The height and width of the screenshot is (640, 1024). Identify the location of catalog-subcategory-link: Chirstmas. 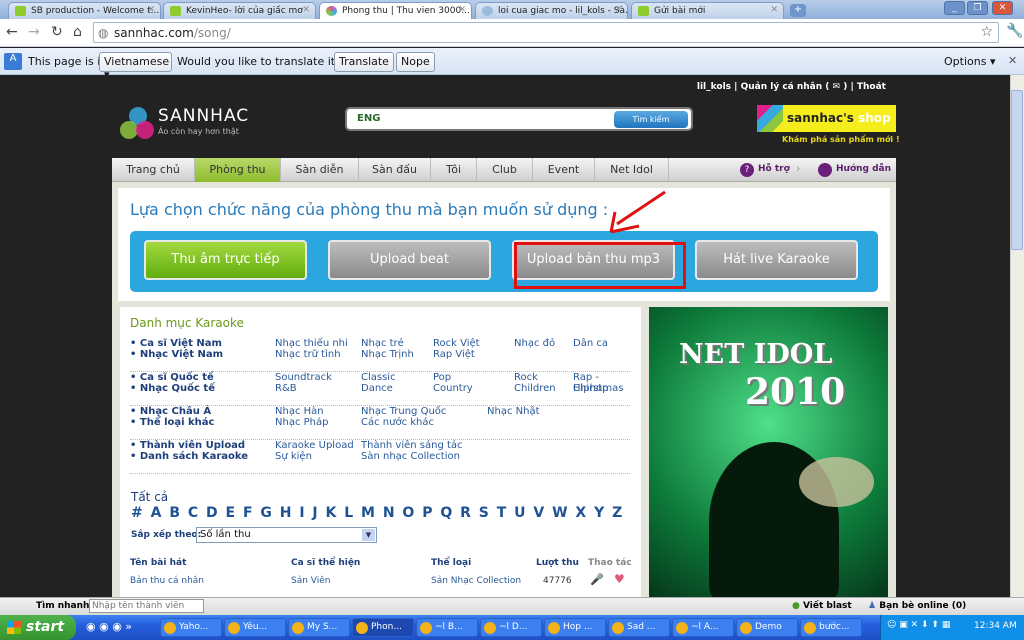
(598, 388).